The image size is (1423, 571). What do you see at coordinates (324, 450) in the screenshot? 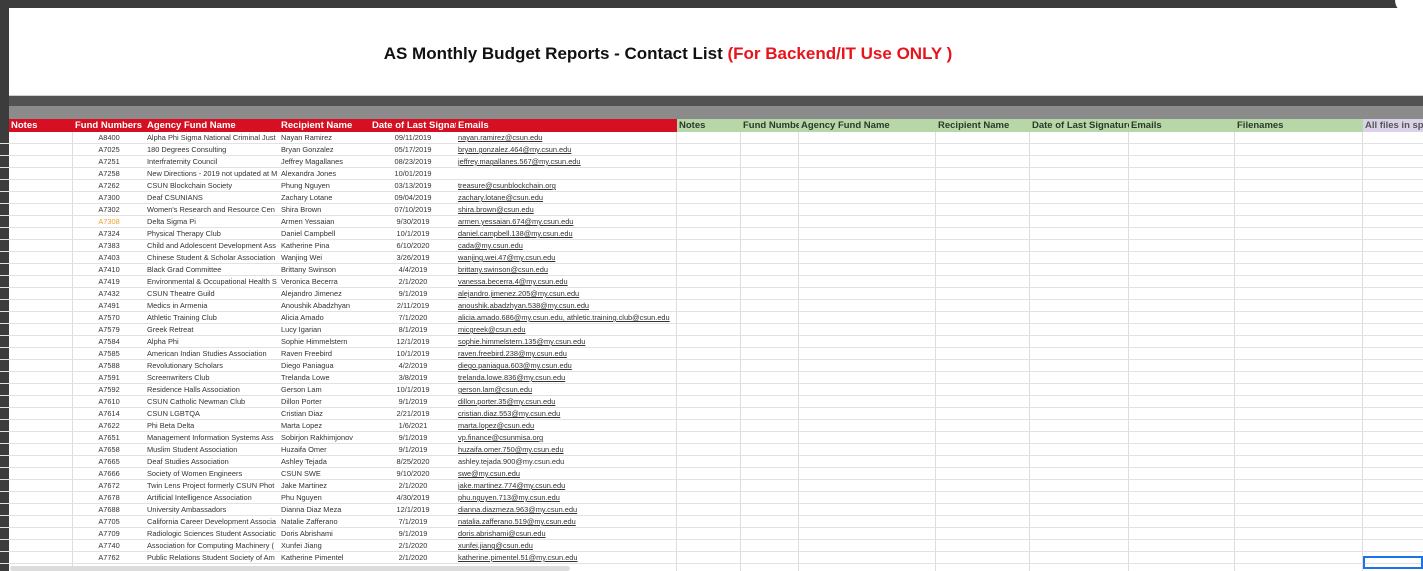
I see `cell-recipient-name: Huzaifa Omer` at bounding box center [324, 450].